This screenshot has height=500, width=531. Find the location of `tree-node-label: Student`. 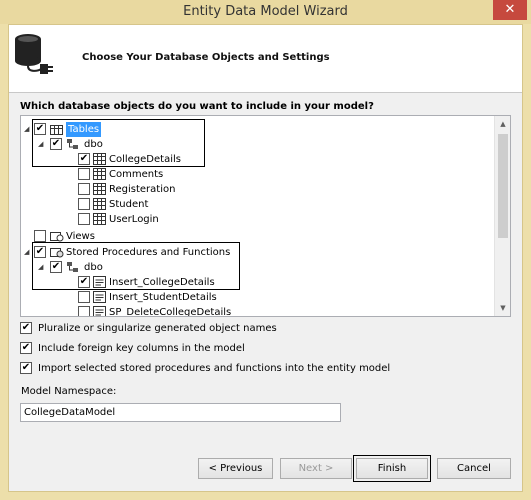

tree-node-label: Student is located at coordinates (129, 204).